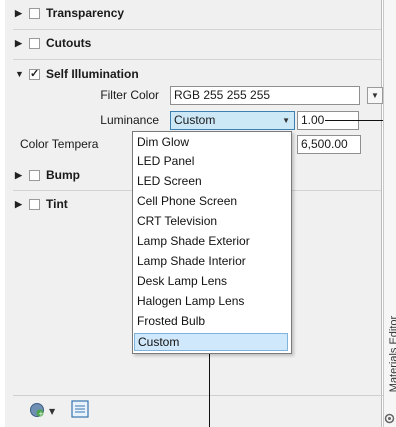 This screenshot has width=396, height=427. Describe the element at coordinates (329, 144) in the screenshot. I see `color-temperature-field: 6,500.00` at that location.